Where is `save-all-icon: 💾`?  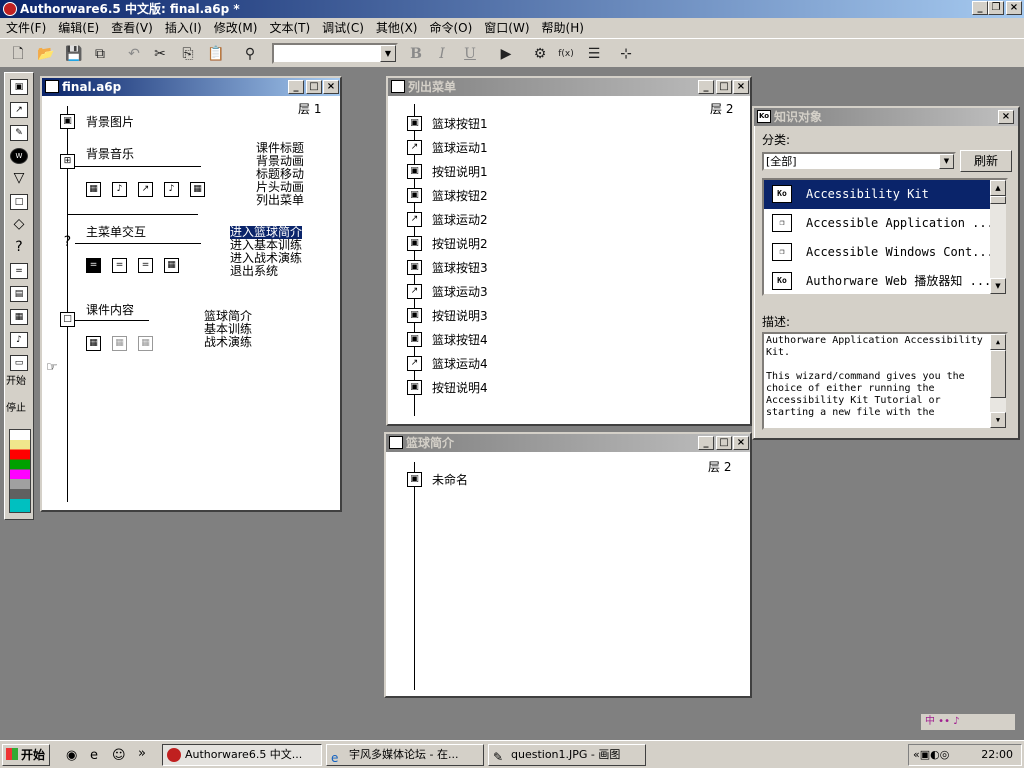 save-all-icon: 💾 is located at coordinates (74, 54).